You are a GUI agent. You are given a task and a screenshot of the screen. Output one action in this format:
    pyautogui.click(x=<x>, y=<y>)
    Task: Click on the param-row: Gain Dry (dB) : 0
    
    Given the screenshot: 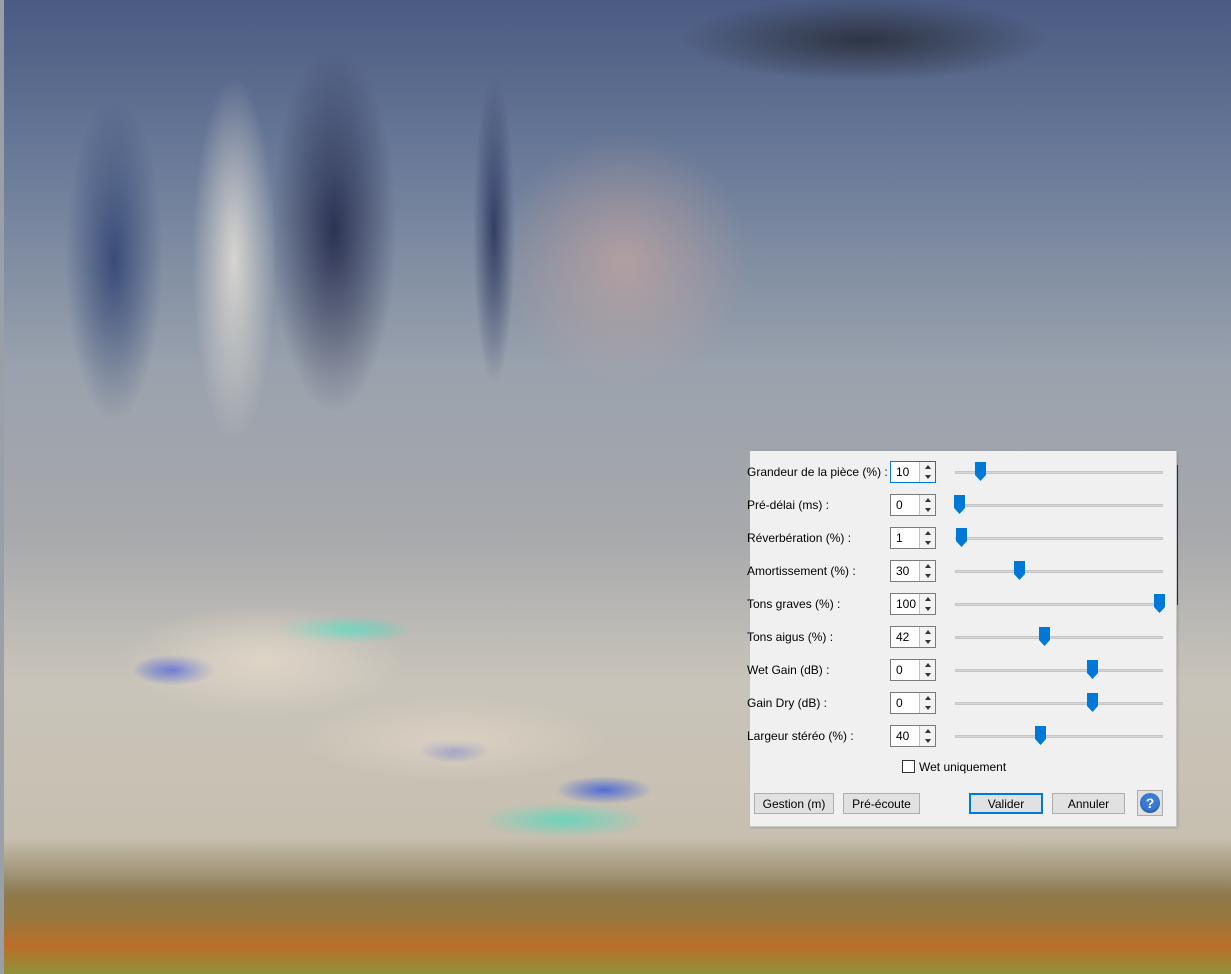 What is the action you would take?
    pyautogui.click(x=961, y=704)
    